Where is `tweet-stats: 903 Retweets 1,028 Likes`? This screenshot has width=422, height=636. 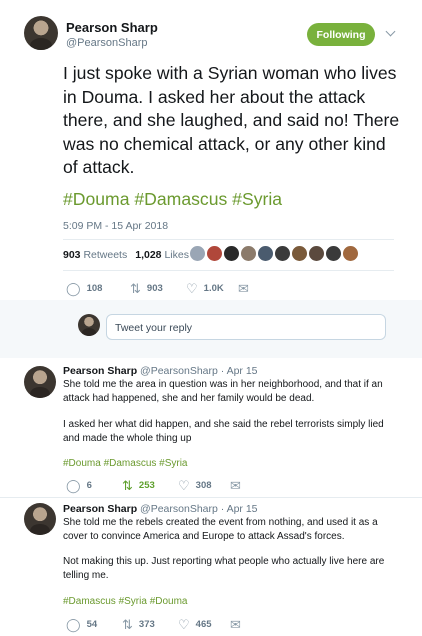
tweet-stats: 903 Retweets 1,028 Likes is located at coordinates (126, 255).